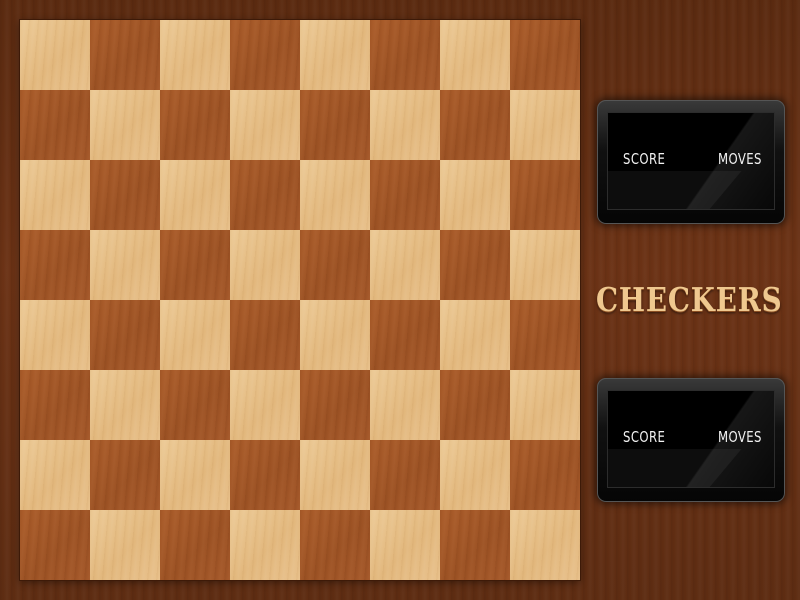  Describe the element at coordinates (195, 55) in the screenshot. I see `board-square-c8` at that location.